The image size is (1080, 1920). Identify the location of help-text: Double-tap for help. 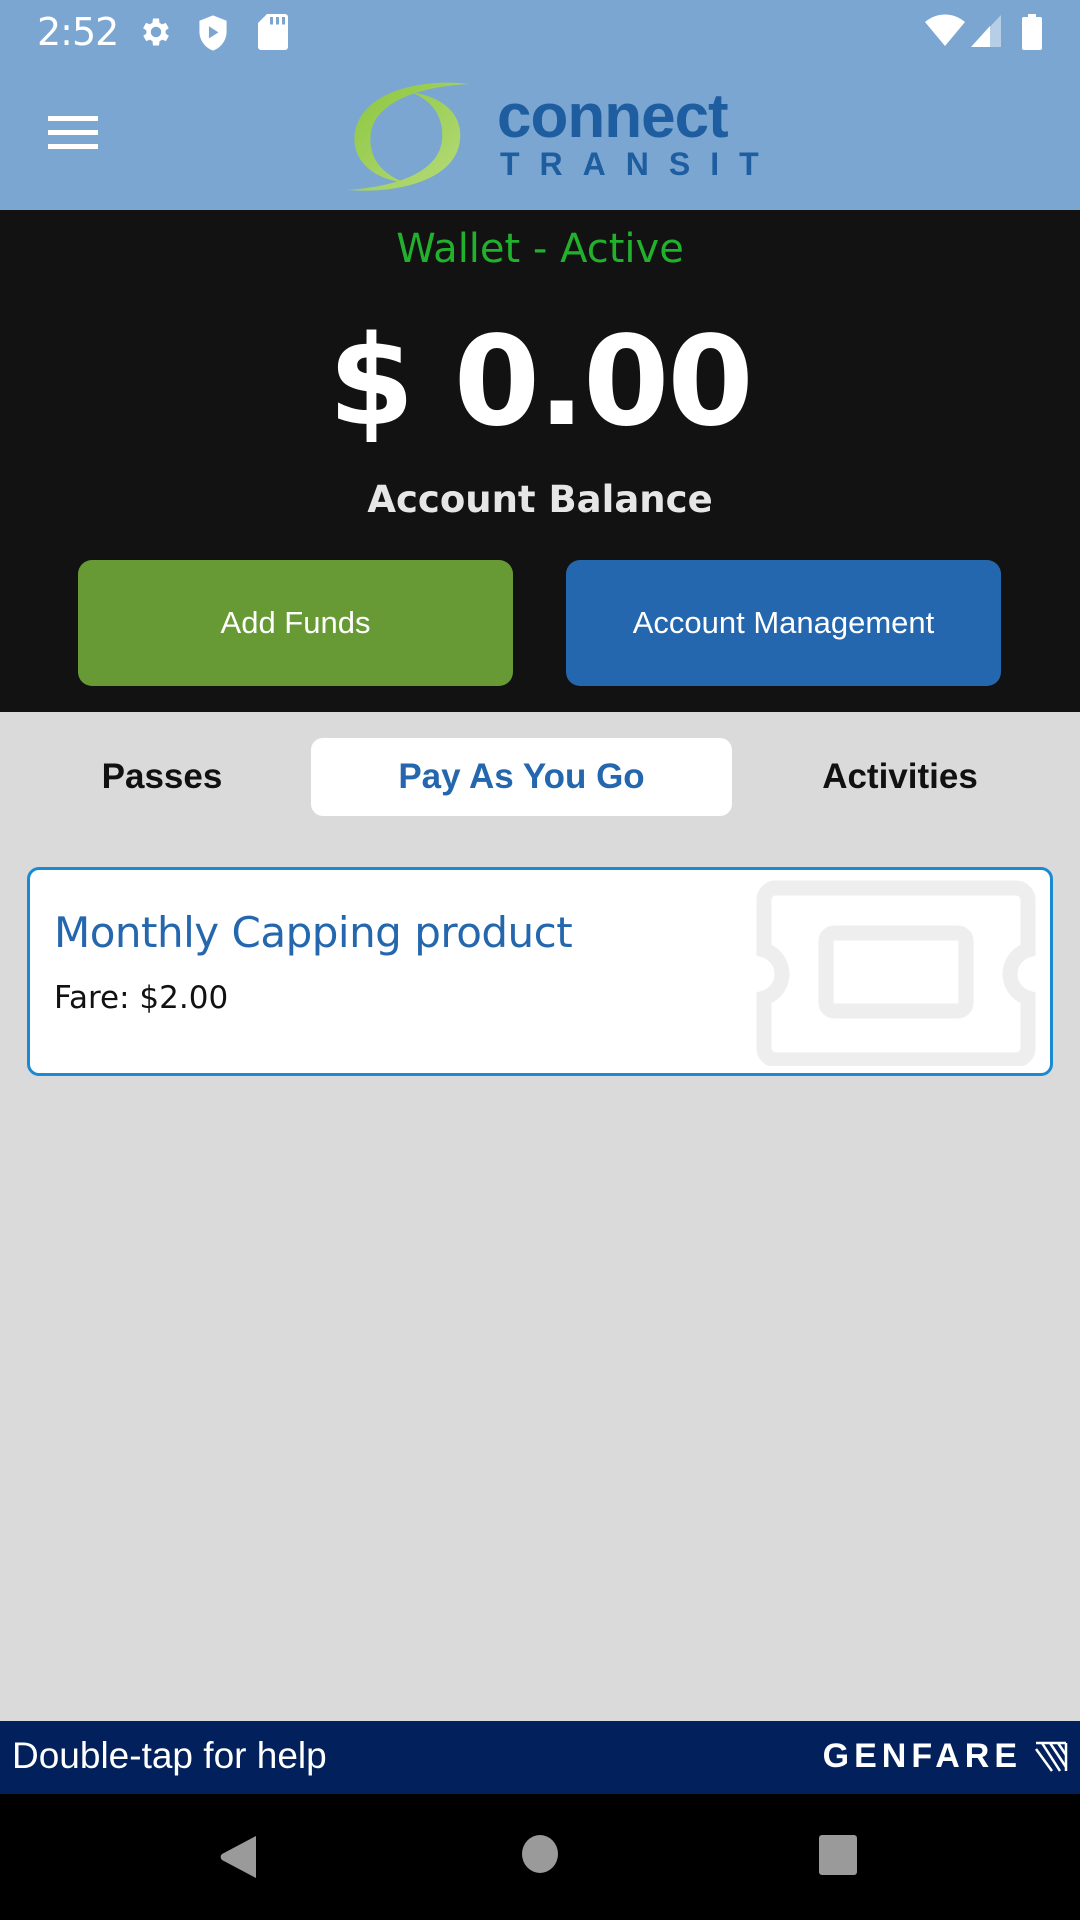
(169, 1756).